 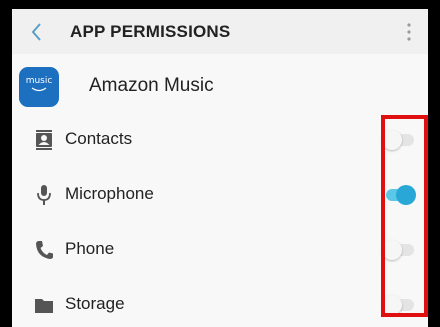 I want to click on smile-arrow-icon, so click(x=39, y=89).